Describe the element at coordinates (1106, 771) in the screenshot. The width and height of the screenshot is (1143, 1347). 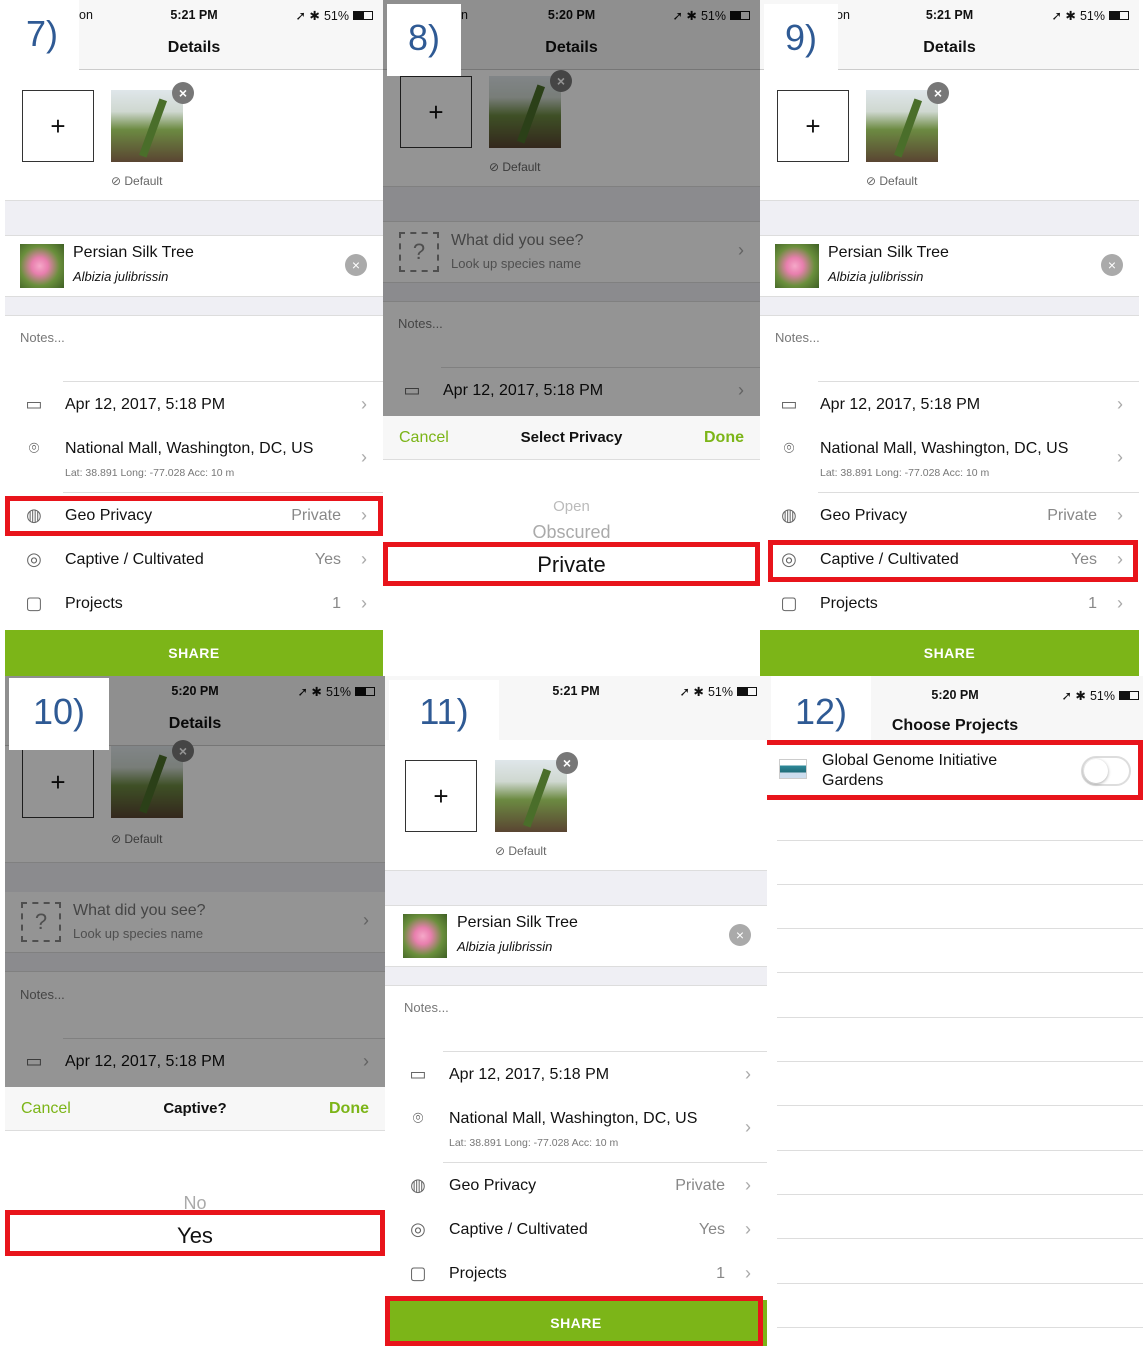
I see `project-join-toggle` at that location.